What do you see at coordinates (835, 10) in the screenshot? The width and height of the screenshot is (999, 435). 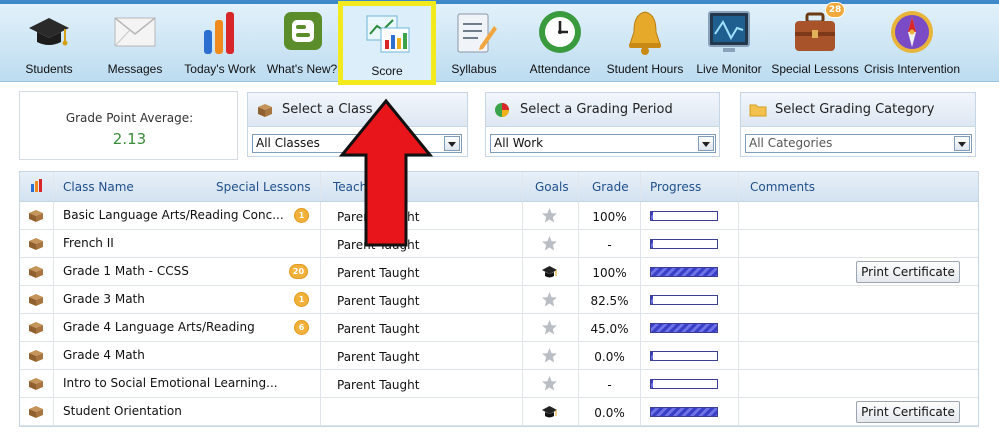 I see `special-lessons-badge: 28` at bounding box center [835, 10].